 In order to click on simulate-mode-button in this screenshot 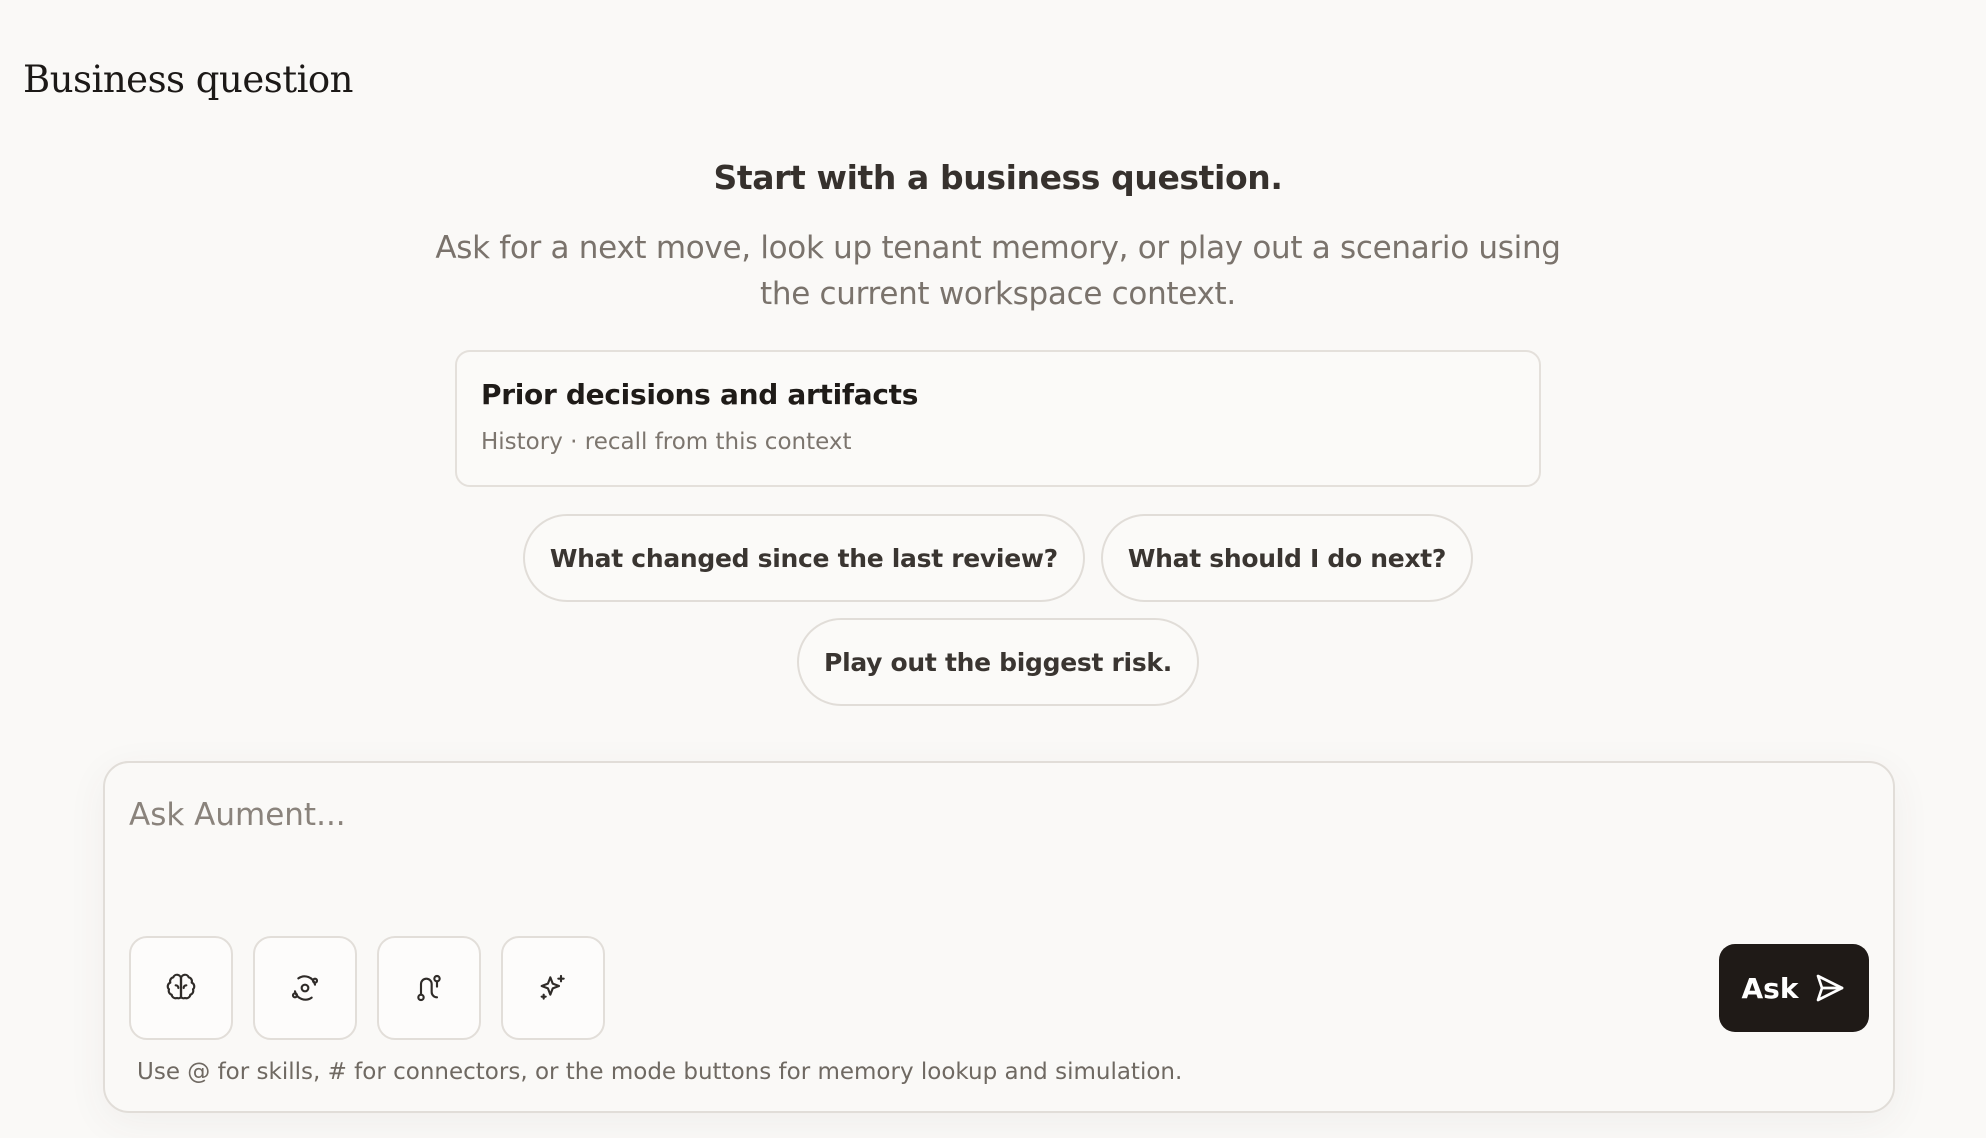, I will do `click(553, 988)`.